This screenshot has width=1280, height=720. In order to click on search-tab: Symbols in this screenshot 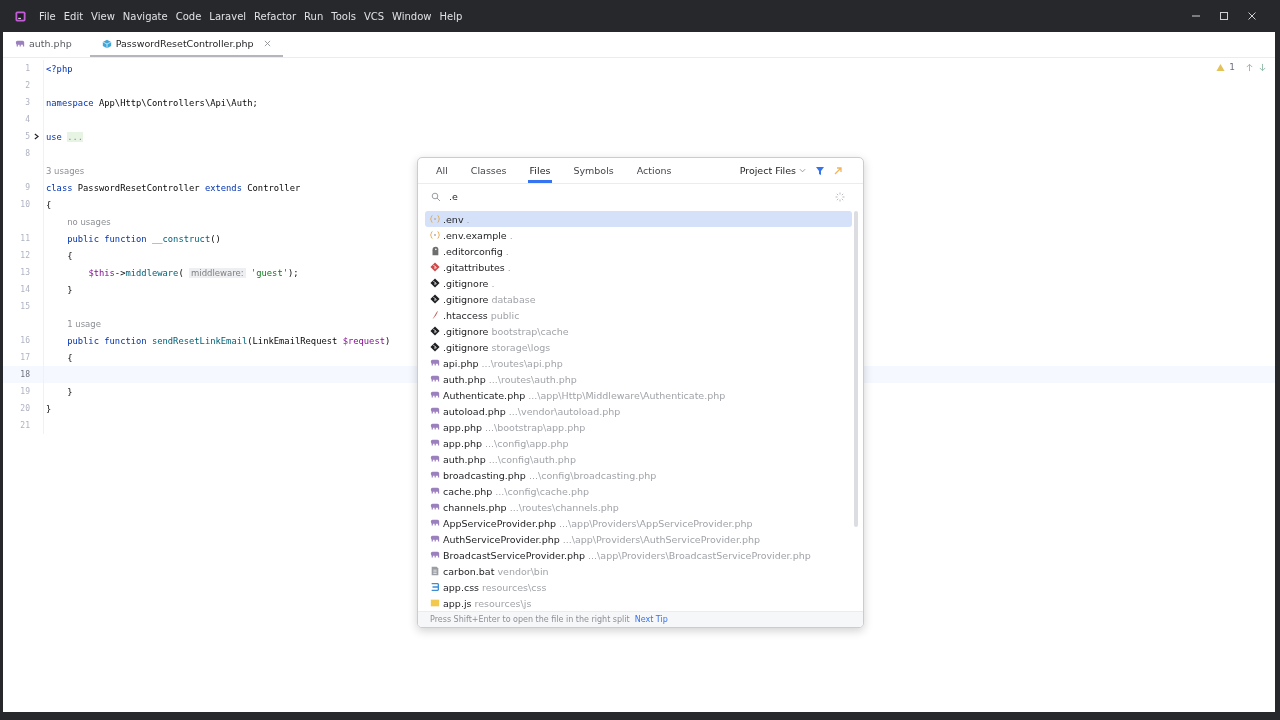, I will do `click(593, 171)`.